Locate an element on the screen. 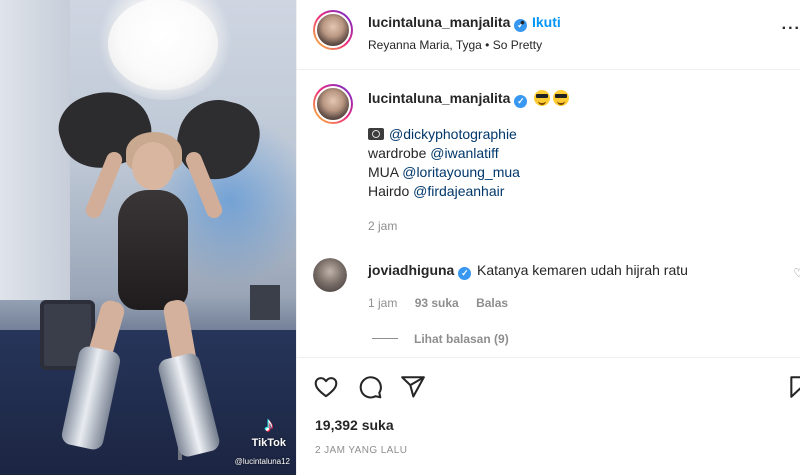  caption-line-photographer: @dickyphotographie is located at coordinates (442, 134).